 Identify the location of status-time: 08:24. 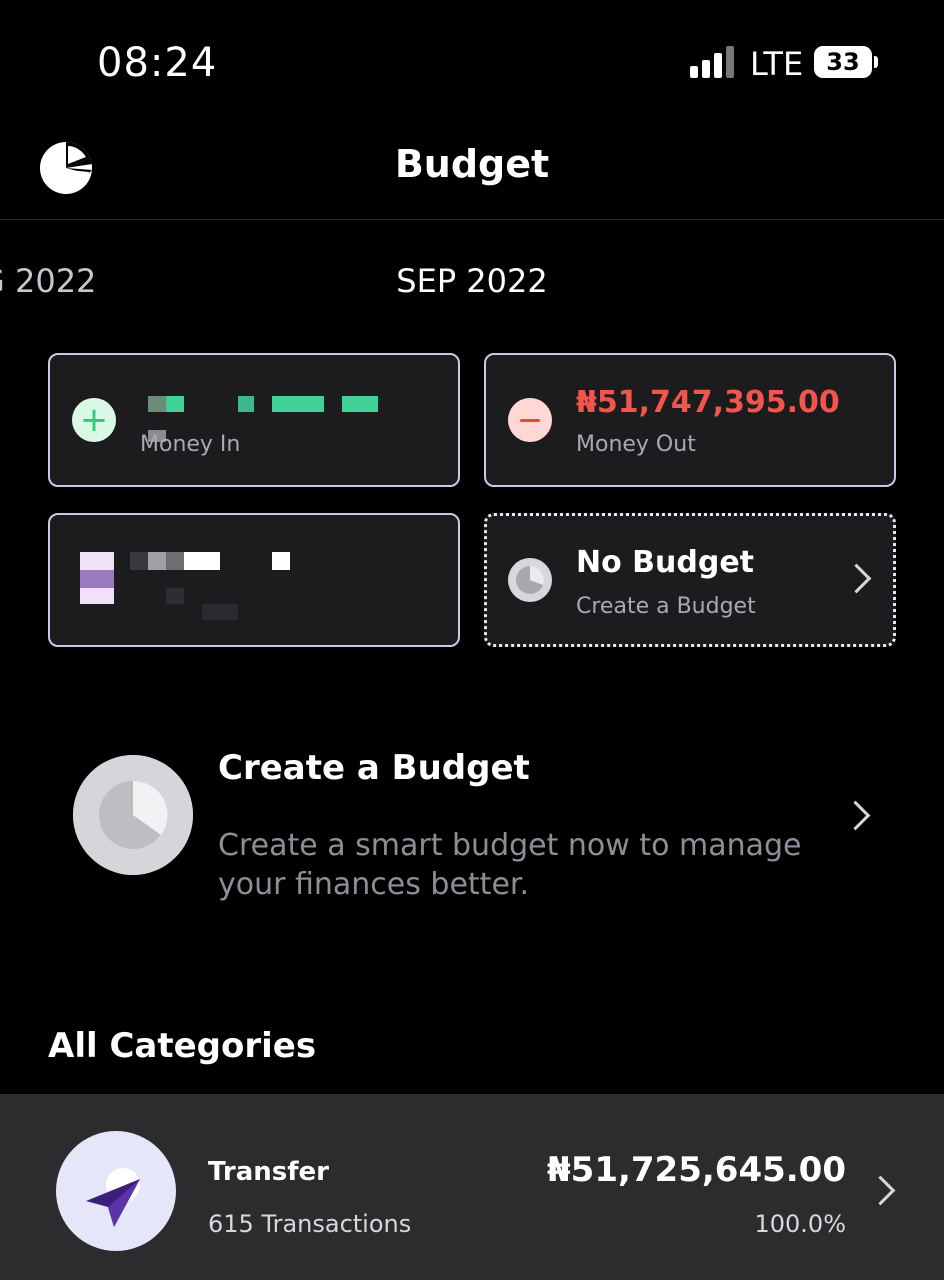
(157, 63).